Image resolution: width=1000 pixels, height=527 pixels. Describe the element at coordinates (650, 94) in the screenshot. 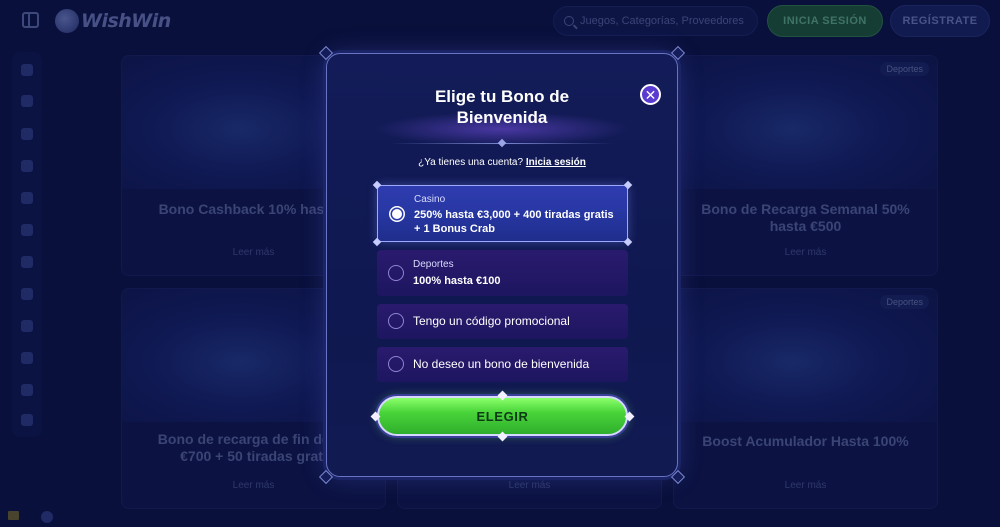

I see `close-icon: ✕` at that location.